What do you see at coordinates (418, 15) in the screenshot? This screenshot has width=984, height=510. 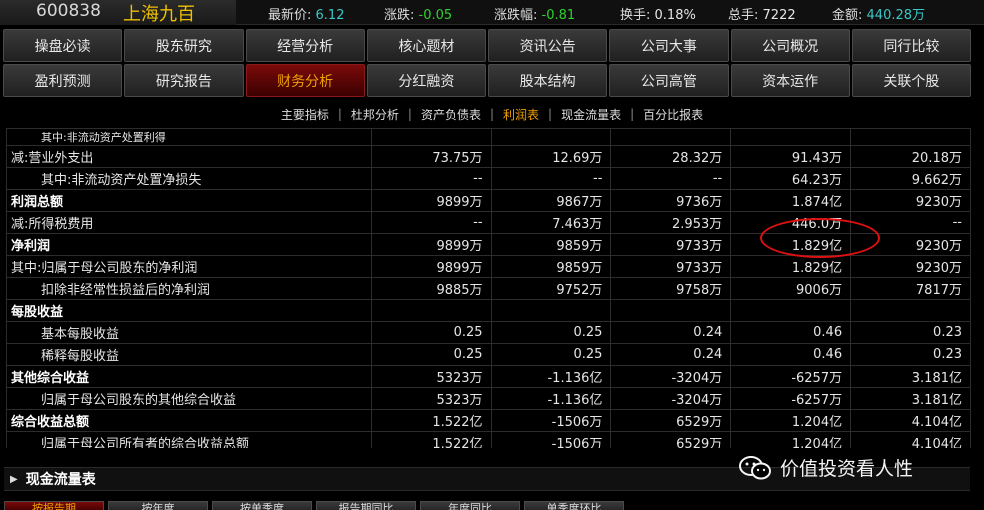 I see `quote-change: 涨跌: -0.05` at bounding box center [418, 15].